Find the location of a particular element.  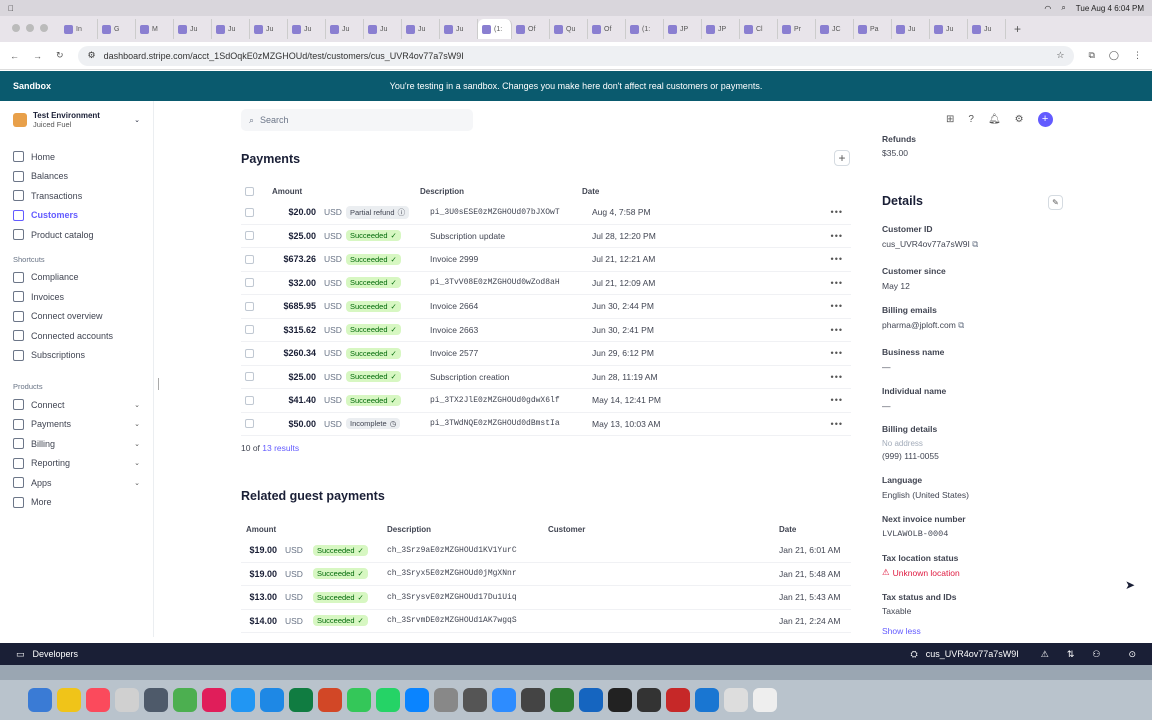

sort-icon: ⇅ is located at coordinates (1071, 654).